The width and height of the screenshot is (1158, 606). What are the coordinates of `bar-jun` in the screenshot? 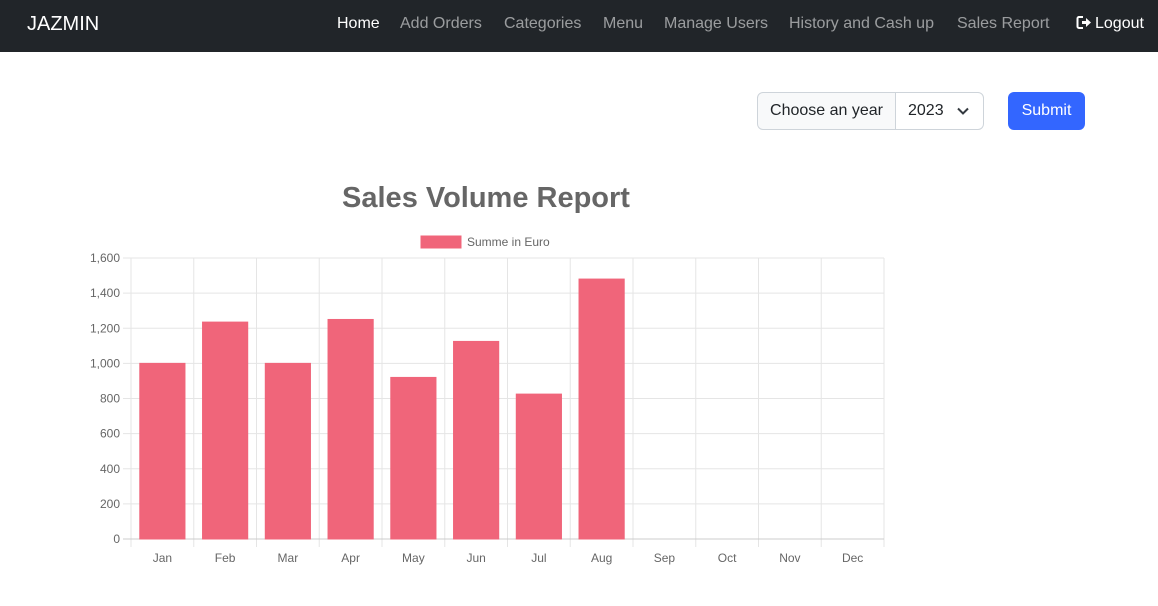 It's located at (476, 440).